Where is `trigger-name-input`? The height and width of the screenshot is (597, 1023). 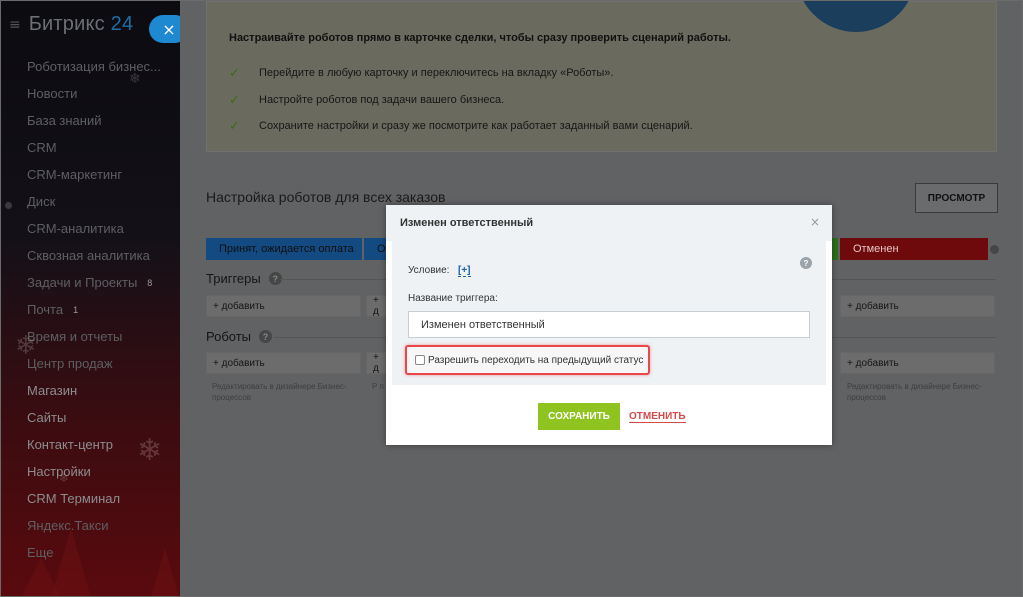
trigger-name-input is located at coordinates (609, 324).